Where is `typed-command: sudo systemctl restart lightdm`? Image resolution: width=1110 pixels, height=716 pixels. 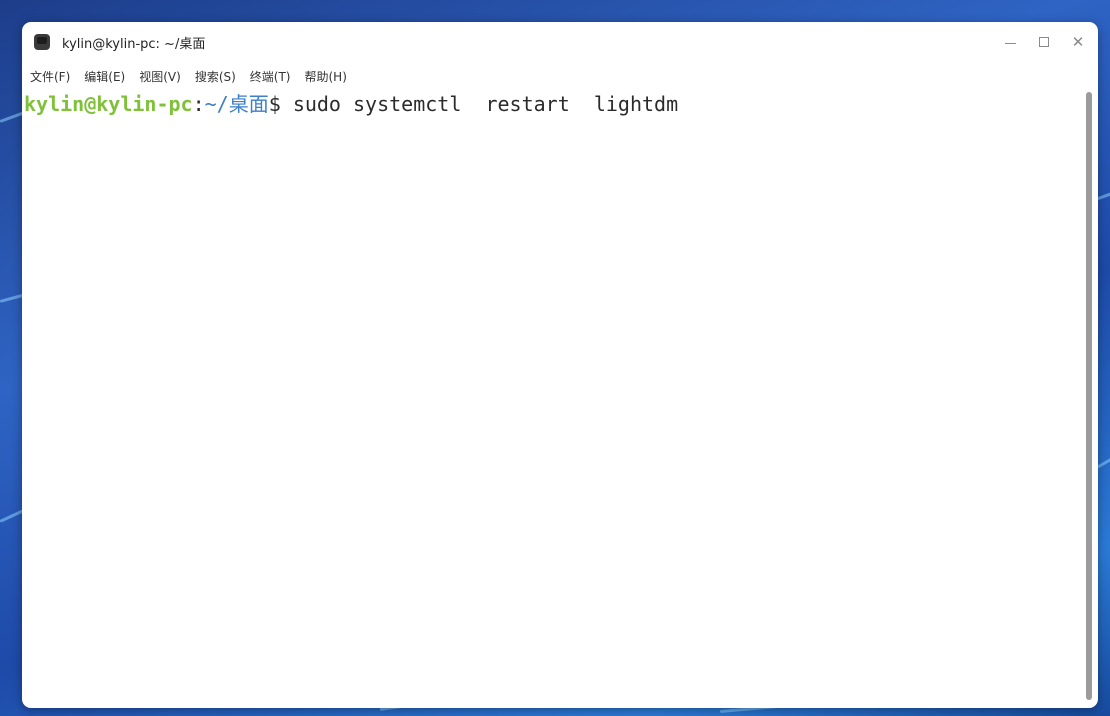 typed-command: sudo systemctl restart lightdm is located at coordinates (485, 104).